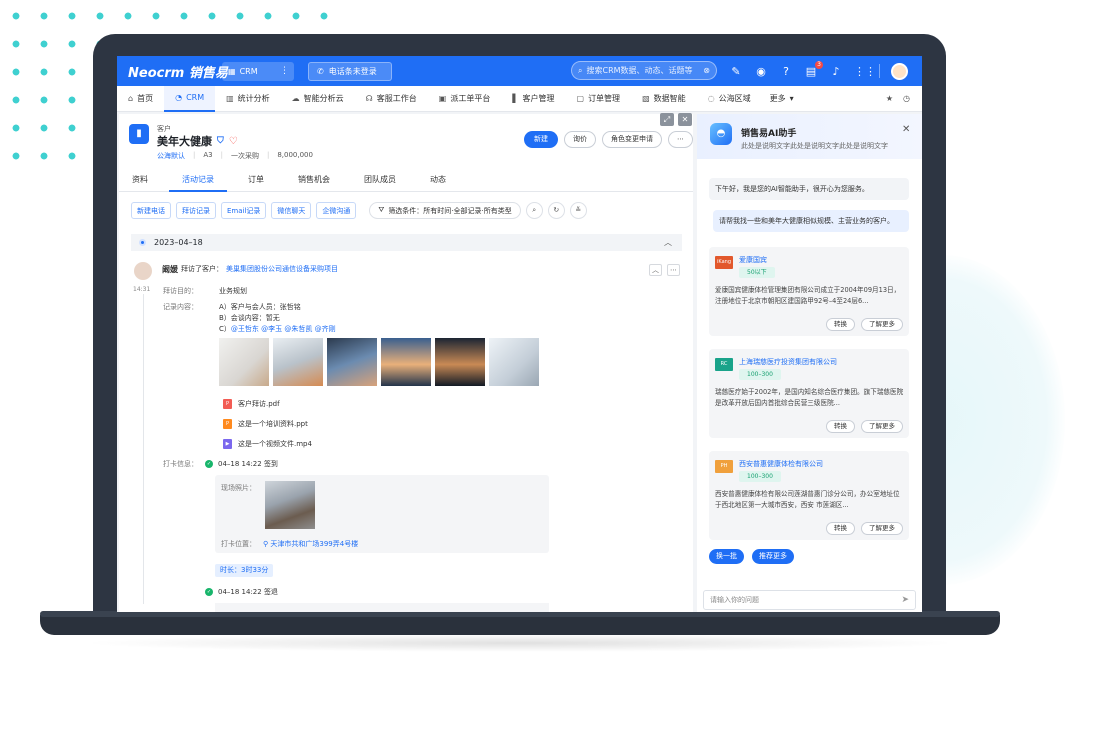 This screenshot has width=1118, height=746. What do you see at coordinates (769, 134) in the screenshot?
I see `ai-title: 销售易AI助手` at bounding box center [769, 134].